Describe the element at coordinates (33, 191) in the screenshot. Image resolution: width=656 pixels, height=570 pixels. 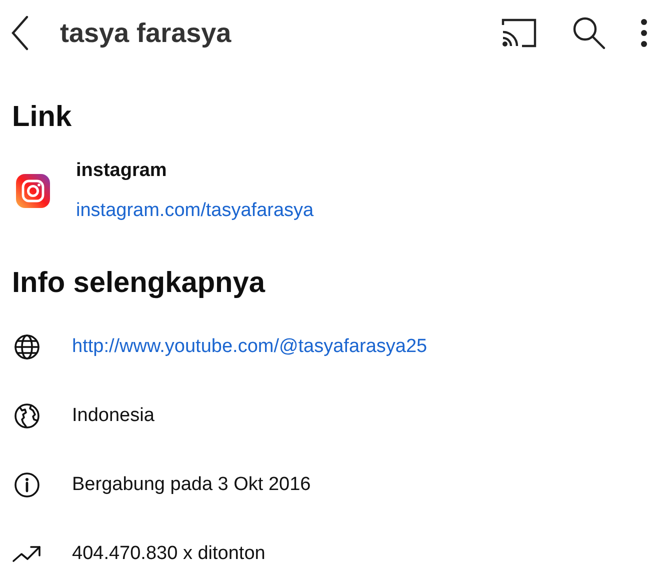
I see `camera-app-icon` at that location.